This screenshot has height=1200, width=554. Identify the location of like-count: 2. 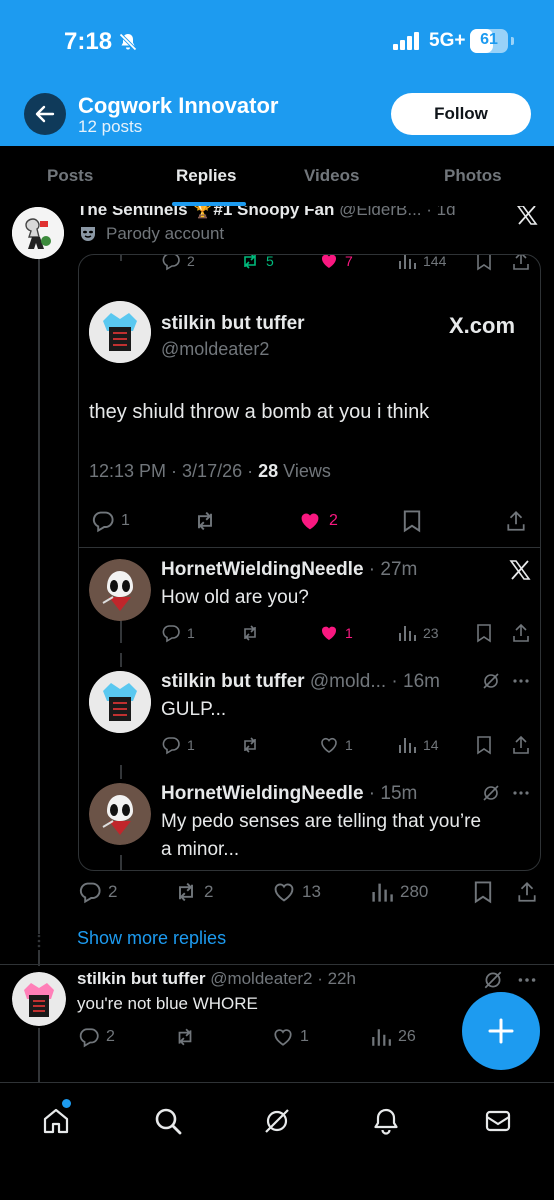
(333, 520).